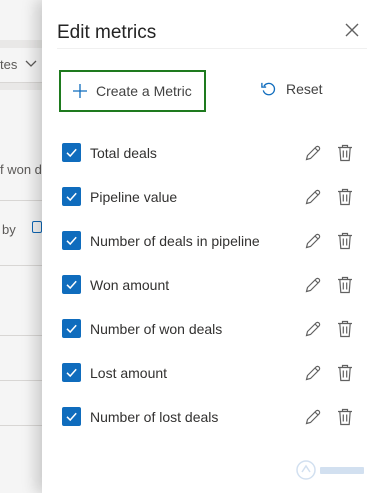 This screenshot has height=493, width=378. What do you see at coordinates (352, 30) in the screenshot?
I see `close-icon` at bounding box center [352, 30].